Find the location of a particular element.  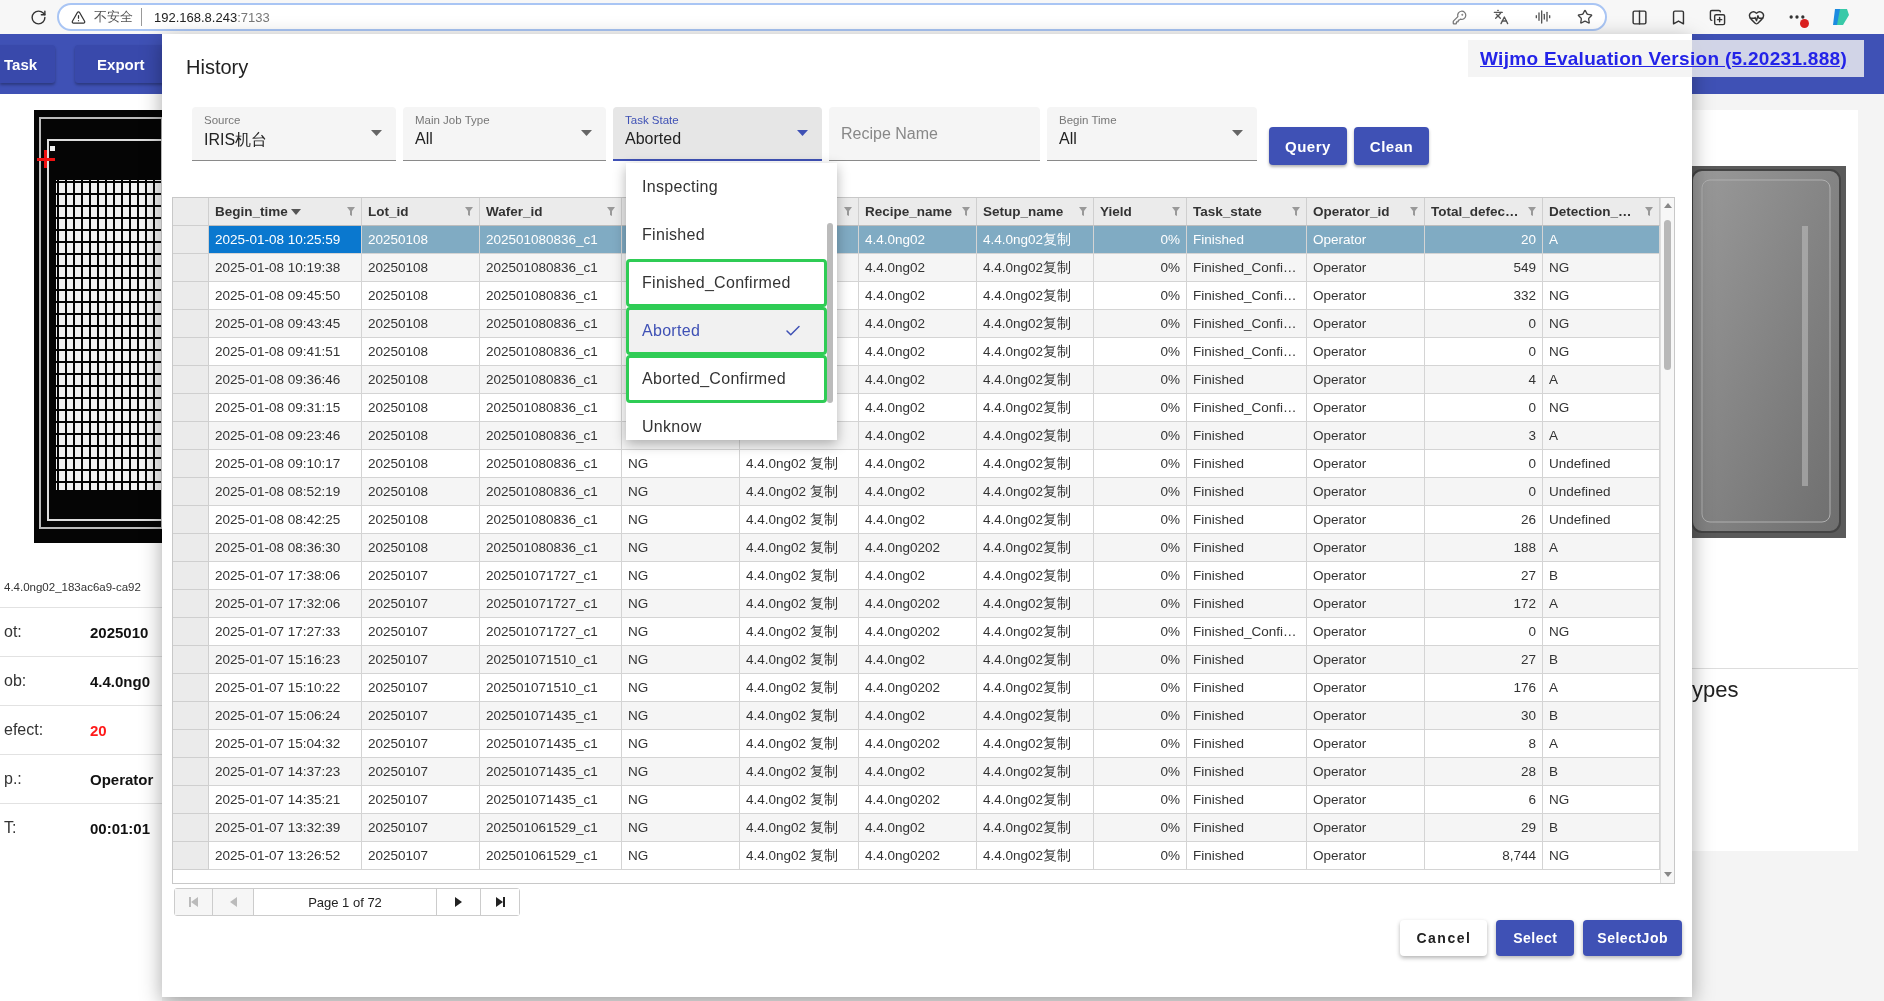

bookmark-icon is located at coordinates (1678, 17).